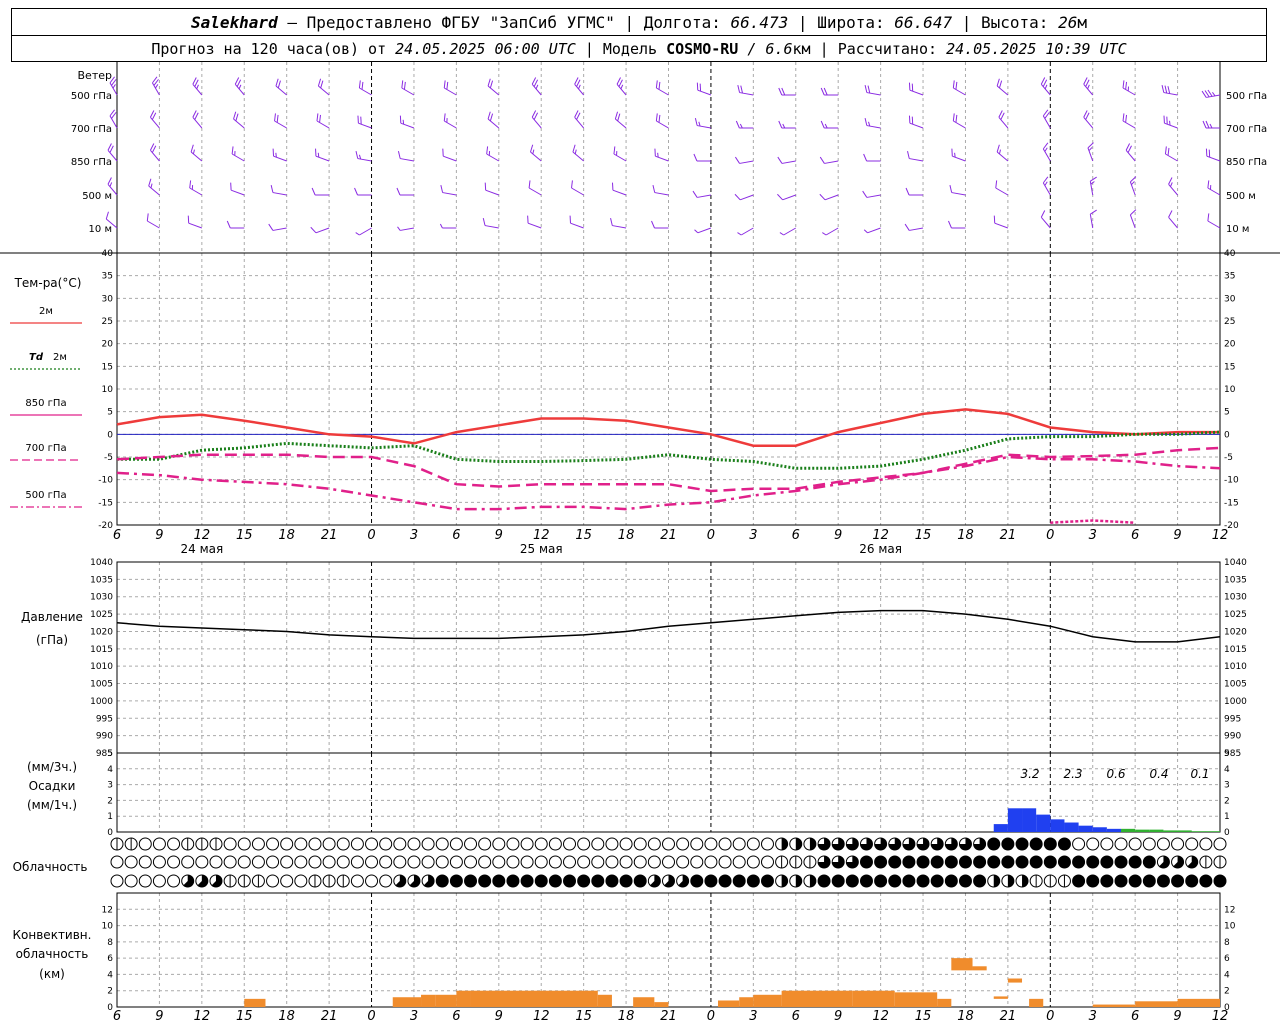 The height and width of the screenshot is (1024, 1280). I want to click on pressure-tick-right: 1040, so click(1235, 563).